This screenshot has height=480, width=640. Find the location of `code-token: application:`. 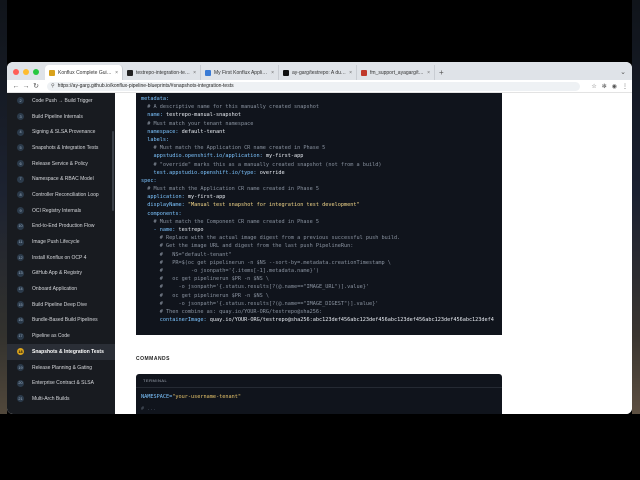

code-token: application: is located at coordinates (164, 197).